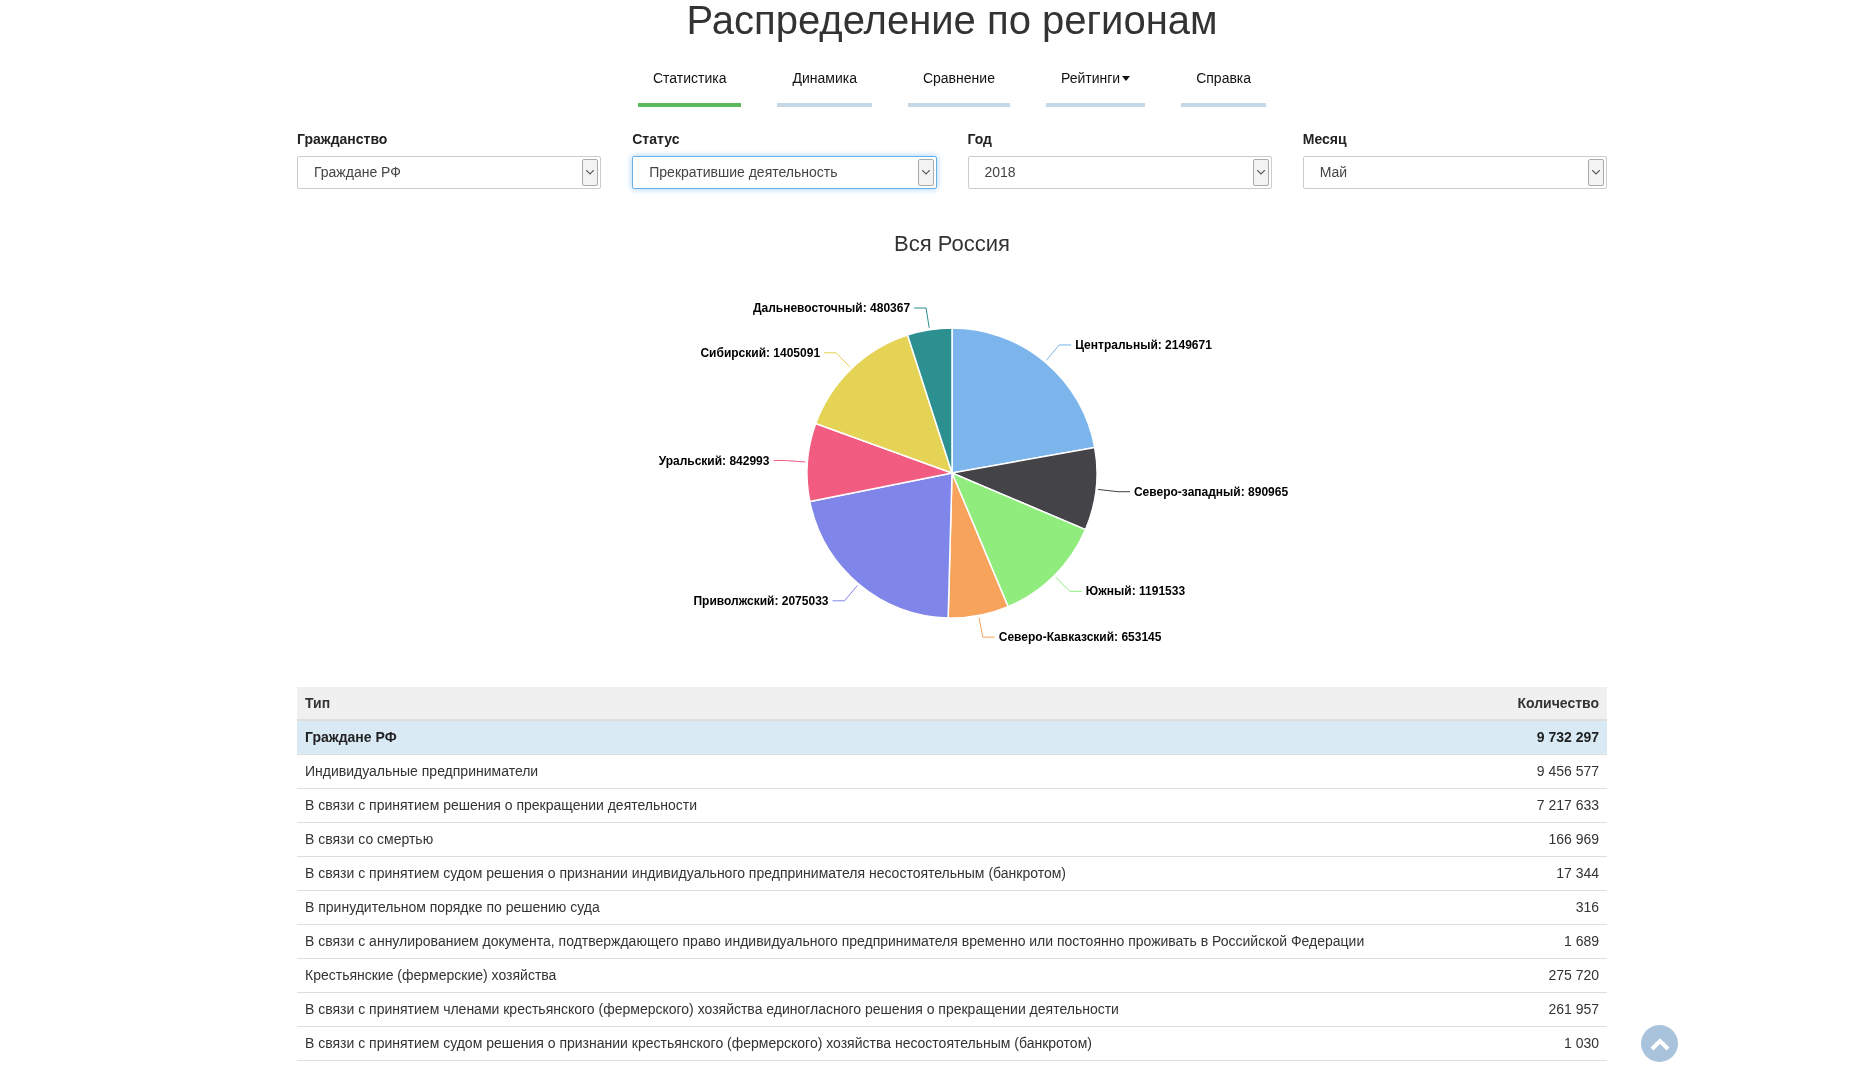 The image size is (1859, 1082). Describe the element at coordinates (318, 703) in the screenshot. I see `column-header: Тип` at that location.